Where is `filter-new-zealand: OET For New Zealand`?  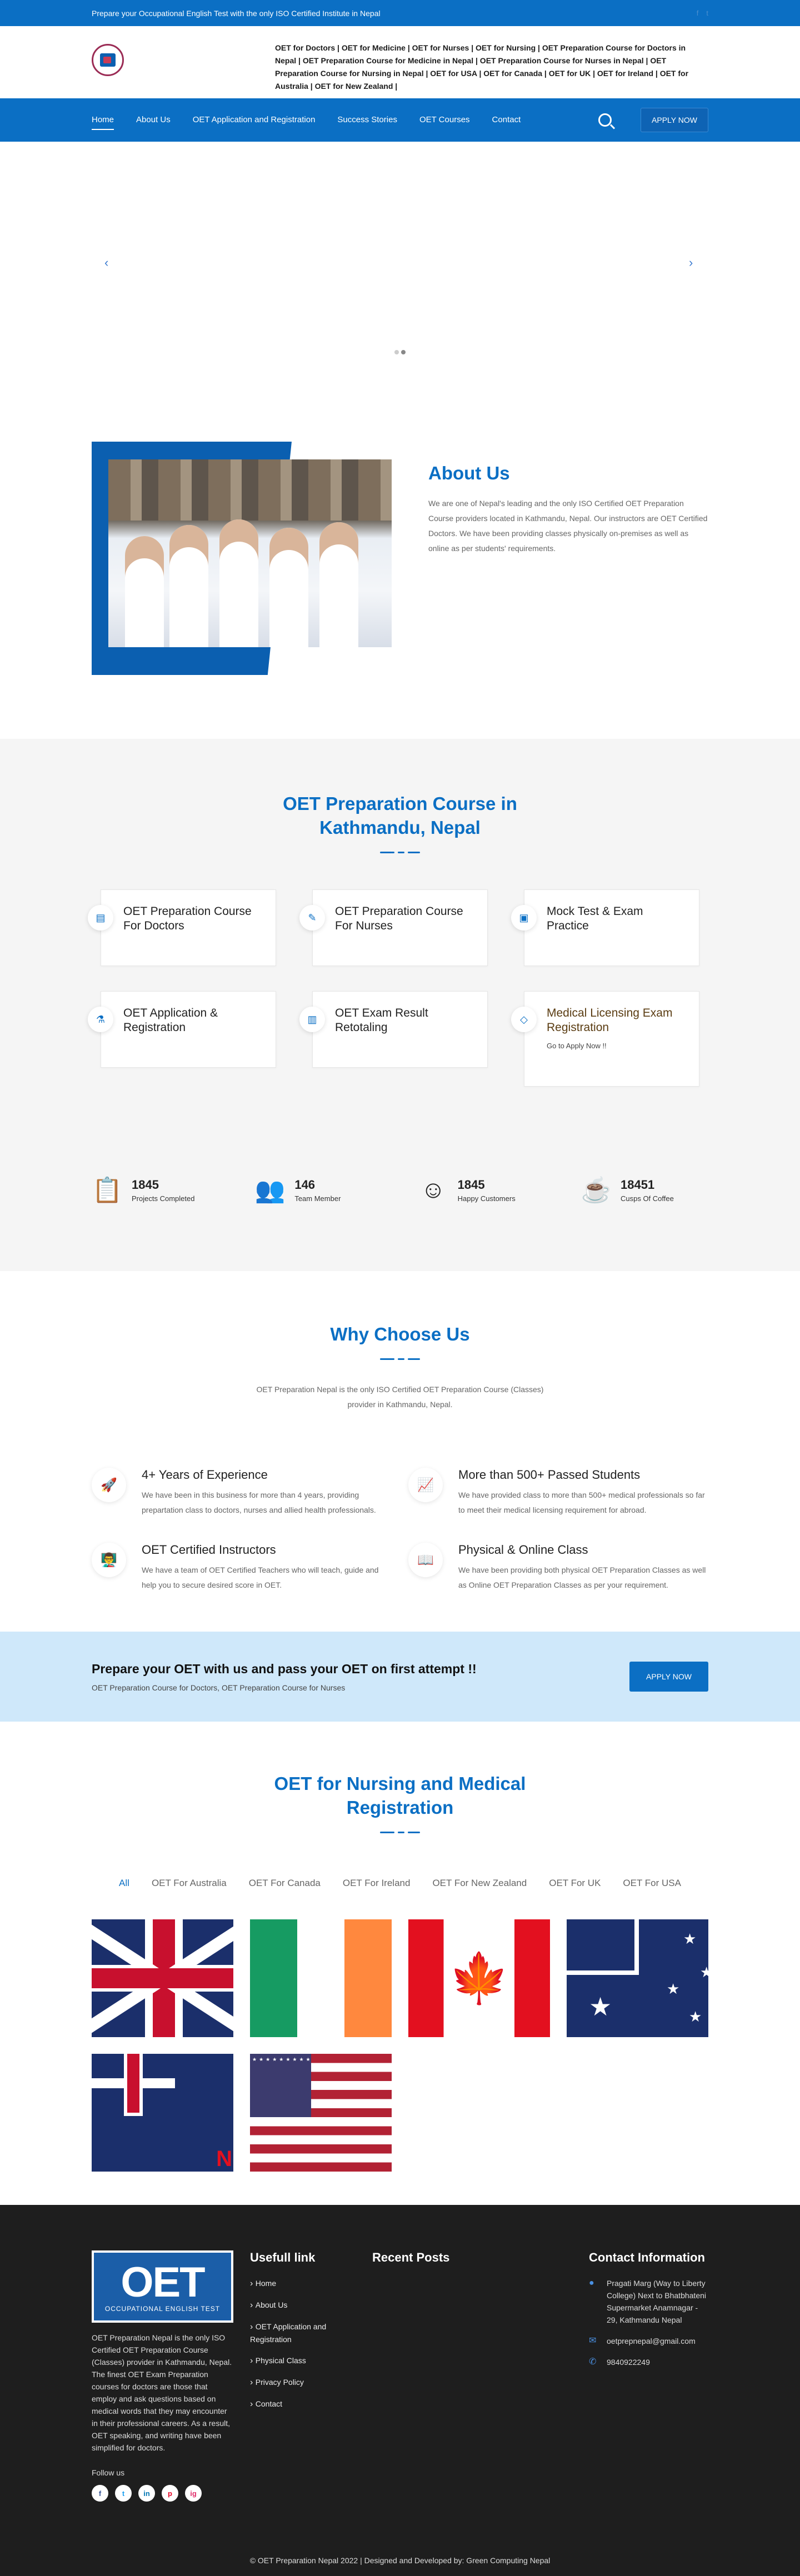 filter-new-zealand: OET For New Zealand is located at coordinates (480, 1883).